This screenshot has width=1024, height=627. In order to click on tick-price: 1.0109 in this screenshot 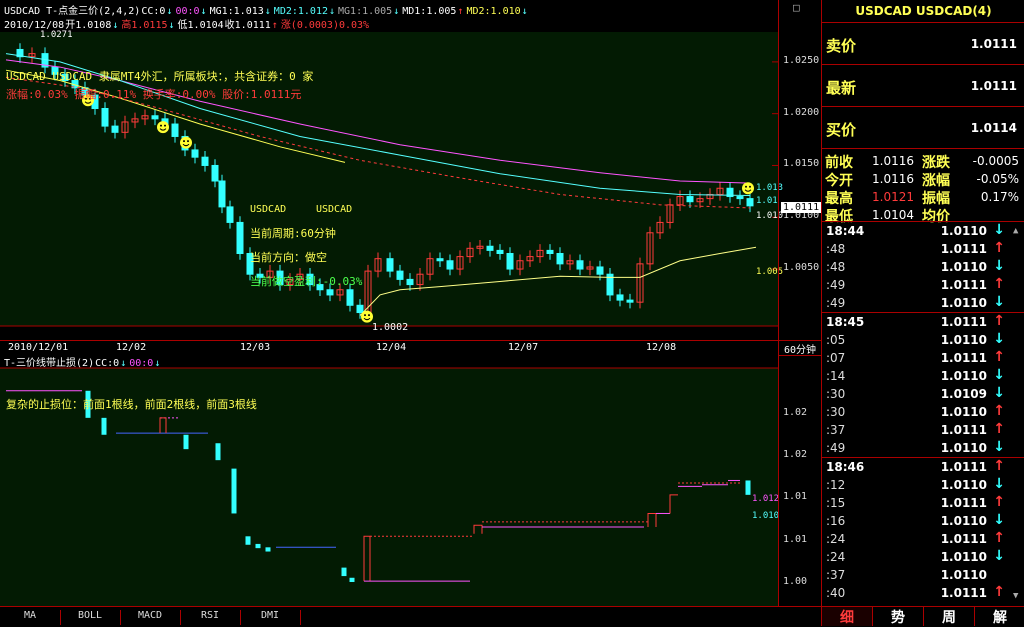, I will do `click(963, 394)`.